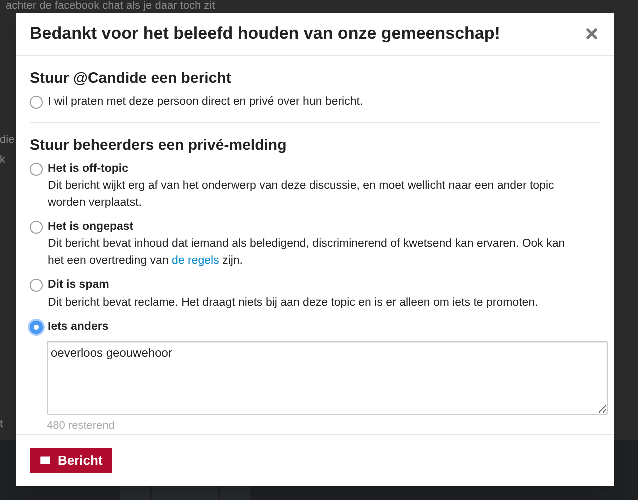 This screenshot has height=500, width=638. What do you see at coordinates (592, 34) in the screenshot?
I see `close-icon` at bounding box center [592, 34].